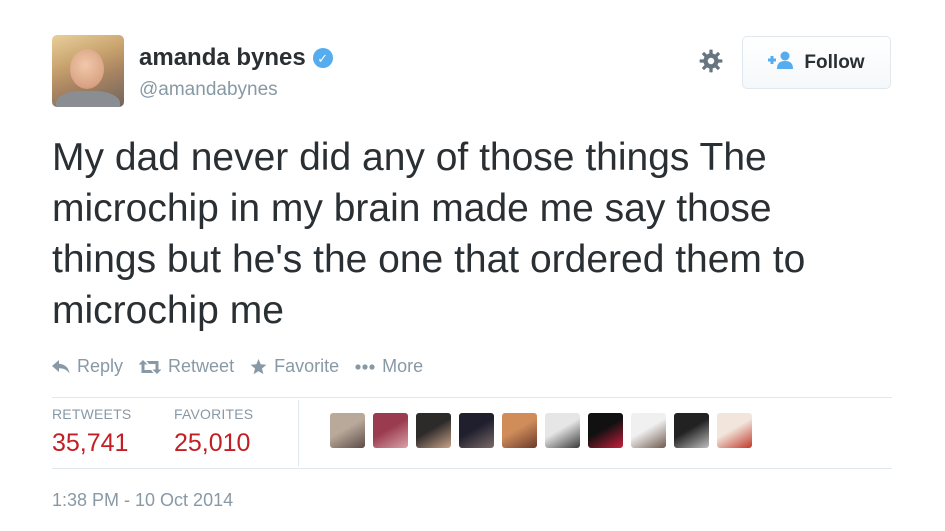 The image size is (945, 531). Describe the element at coordinates (711, 61) in the screenshot. I see `gear-icon` at that location.